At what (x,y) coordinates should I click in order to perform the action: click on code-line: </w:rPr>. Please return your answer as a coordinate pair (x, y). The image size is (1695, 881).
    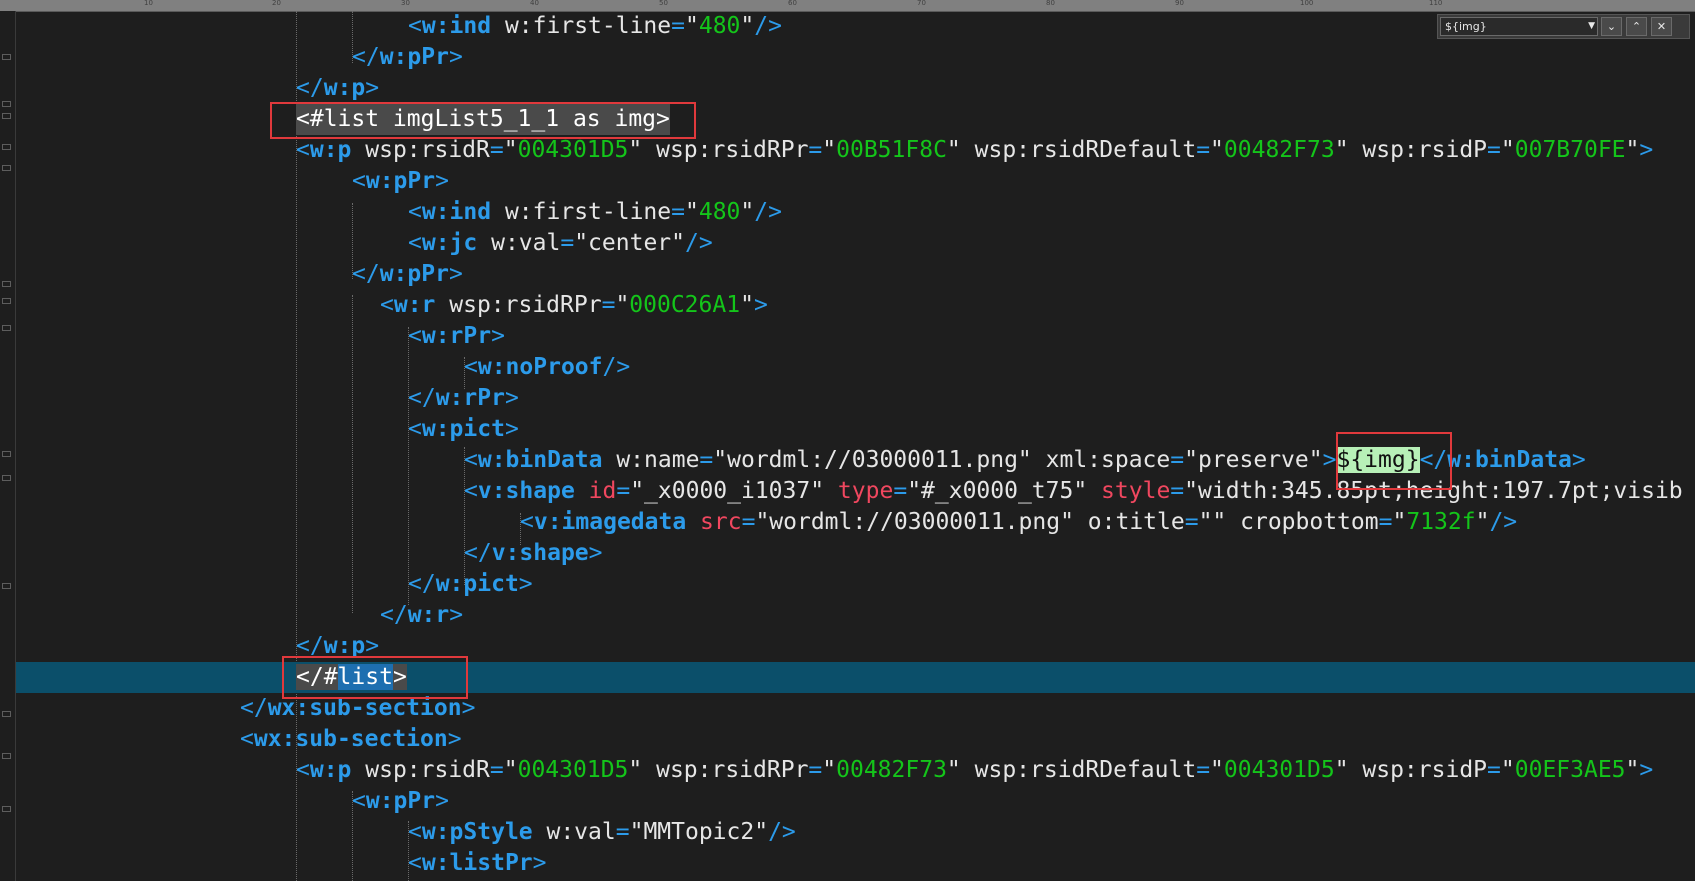
    Looking at the image, I should click on (855, 398).